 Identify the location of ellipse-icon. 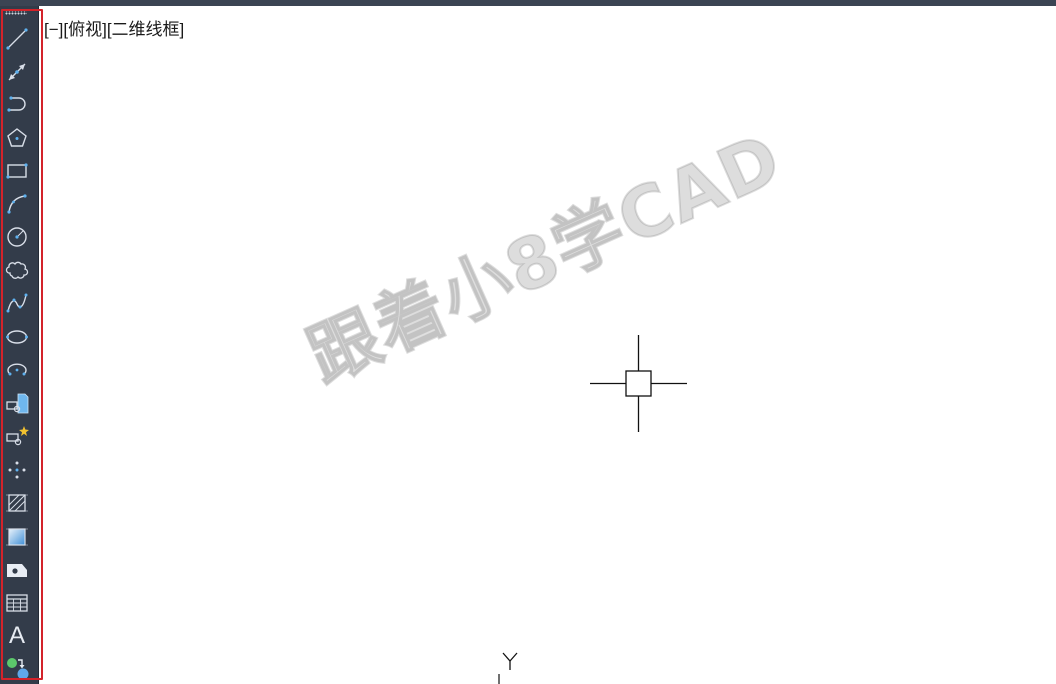
(17, 337).